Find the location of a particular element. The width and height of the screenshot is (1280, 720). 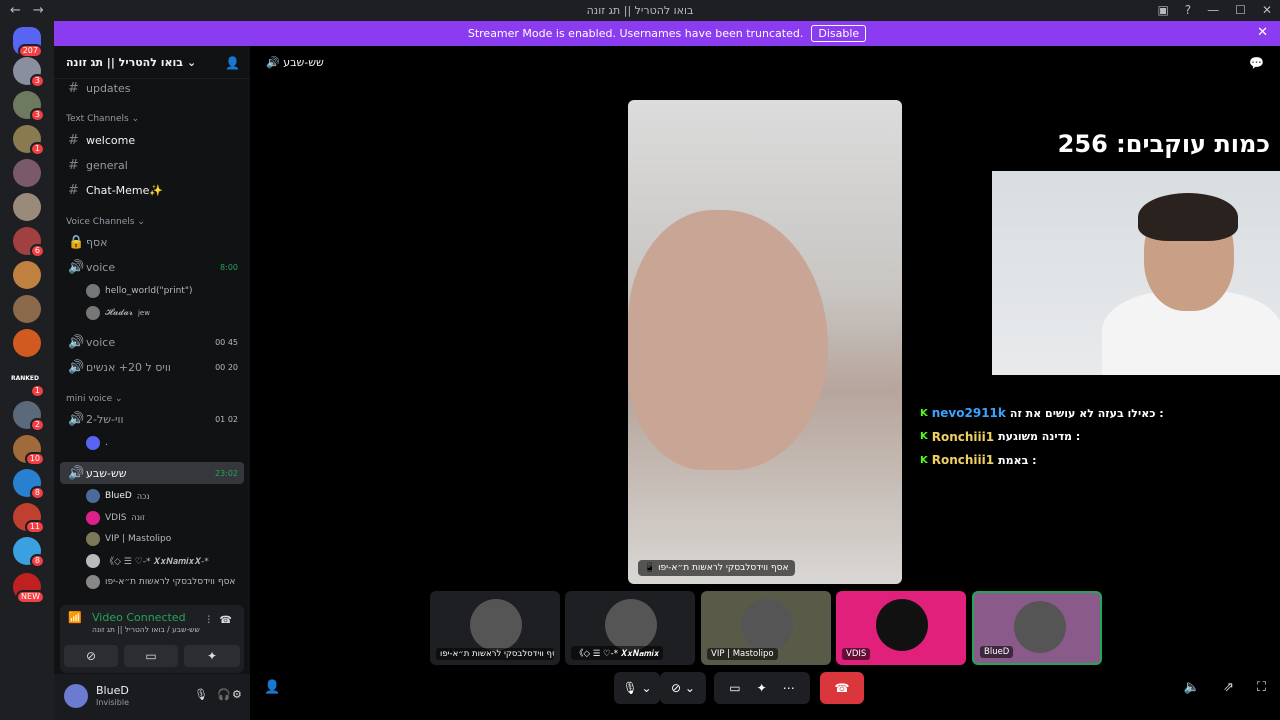

voice-user: 《◇ ☰ ♡-* 𝑿𝒙𝑵𝒂𝒎𝒊𝒙𝑿-* is located at coordinates (147, 561).